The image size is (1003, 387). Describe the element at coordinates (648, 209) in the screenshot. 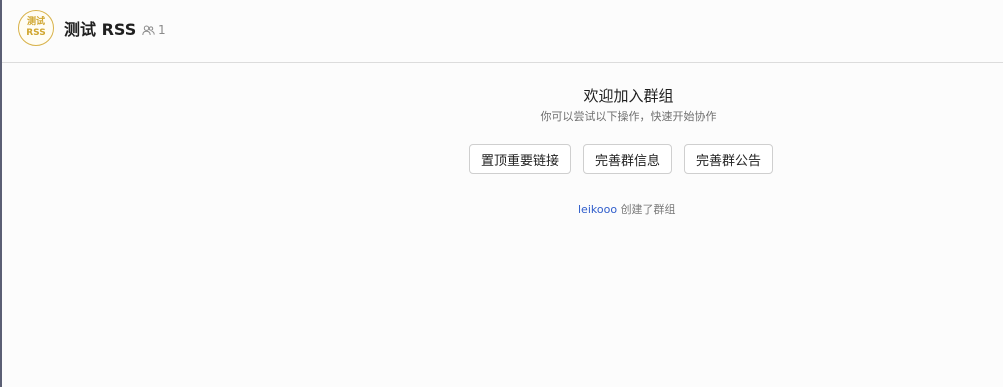

I see `created-text: 创建了群组` at that location.